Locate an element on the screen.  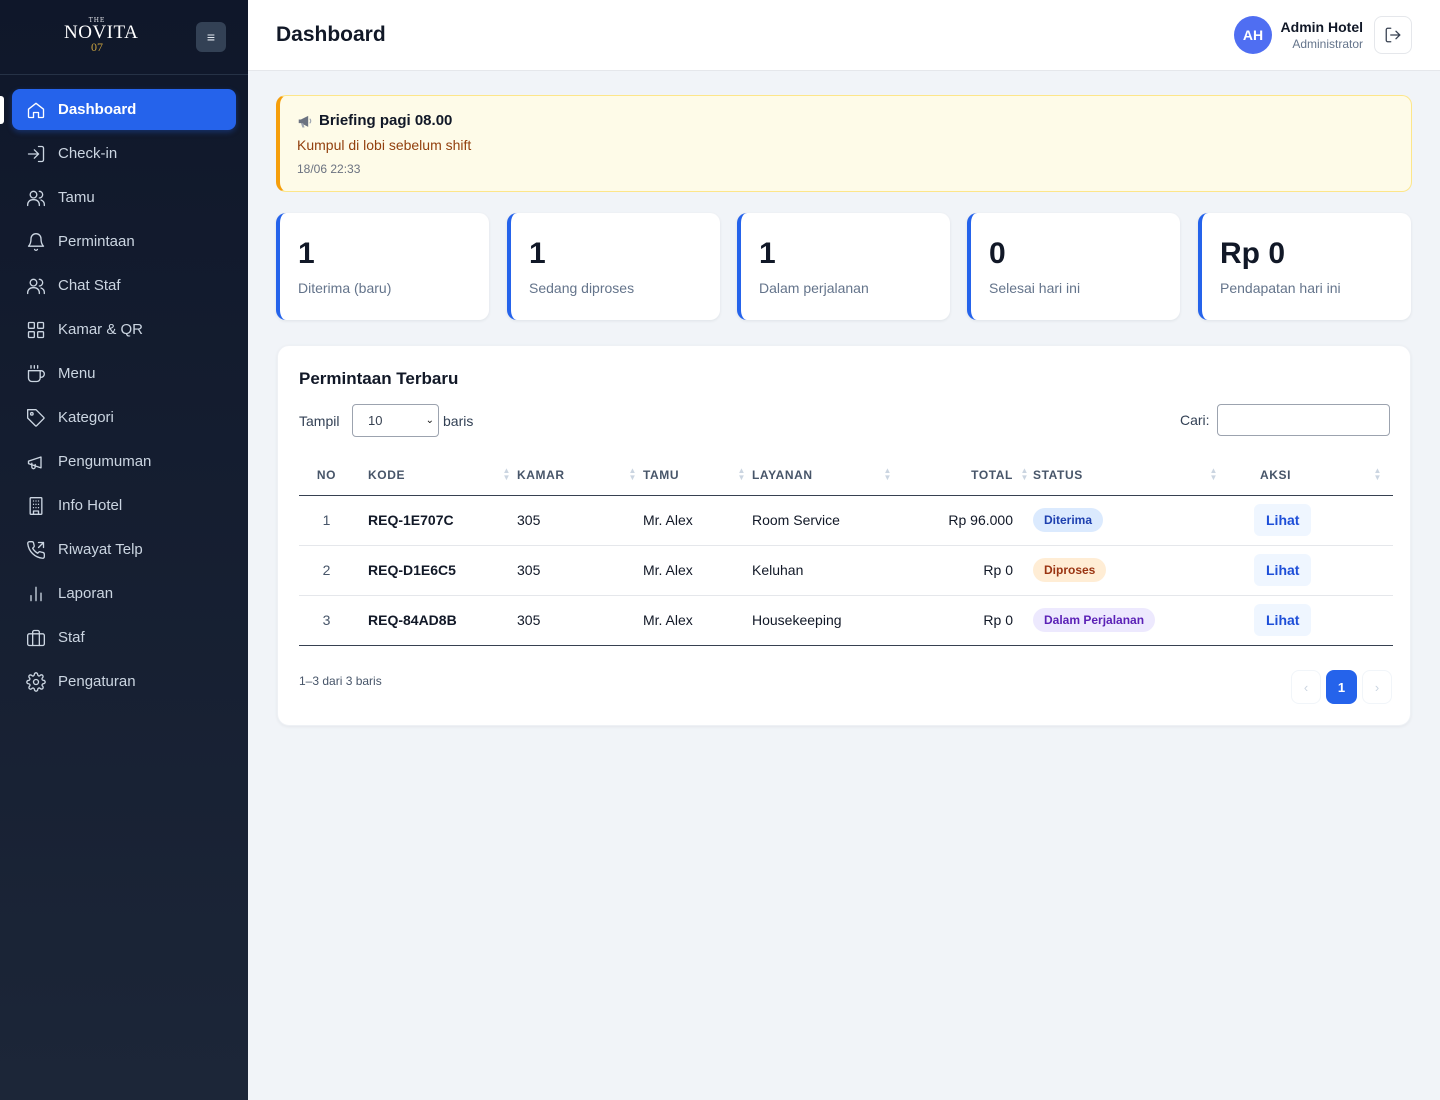
sidebar-item-permintaan: Permintaan is located at coordinates (124, 241).